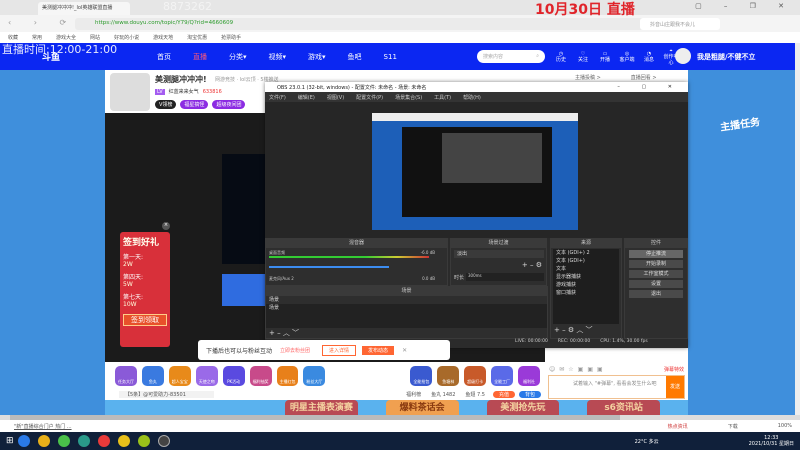 Image resolution: width=800 pixels, height=450 pixels. Describe the element at coordinates (733, 426) in the screenshot. I see `download-button: 下载` at that location.